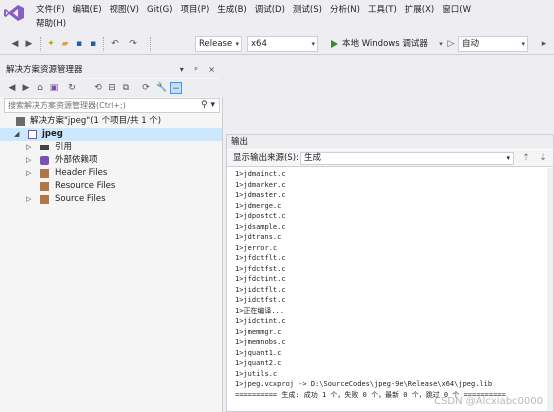 Image resolution: width=554 pixels, height=412 pixels. I want to click on output-line: 1>jdmainct.c, so click(260, 174).